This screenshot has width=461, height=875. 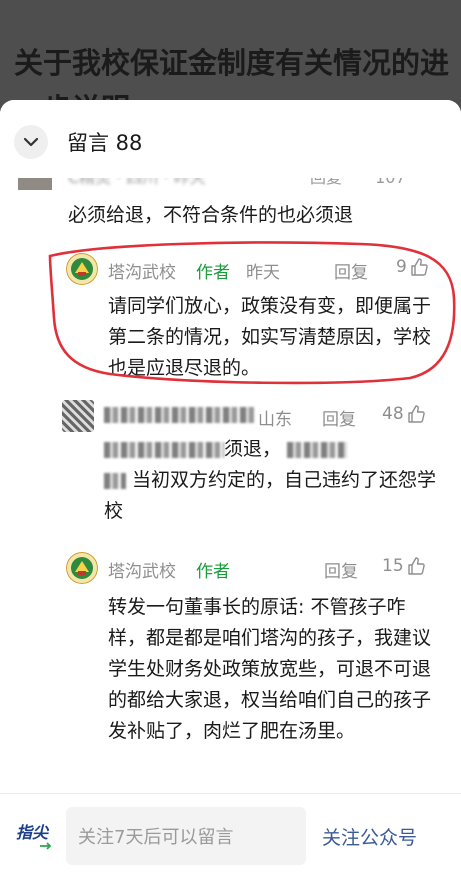 I want to click on like-button: 48, so click(x=404, y=414).